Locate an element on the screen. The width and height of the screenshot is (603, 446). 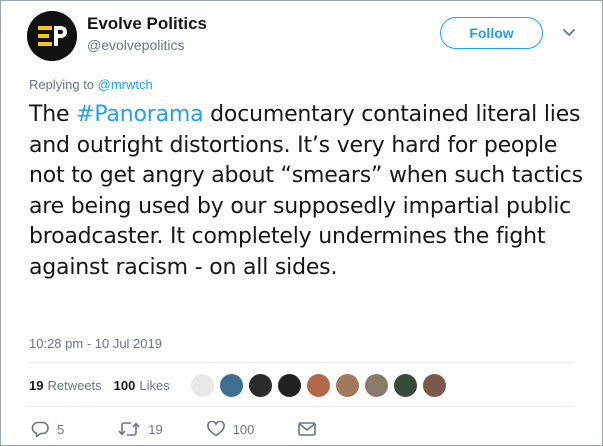
reply-button: 5 is located at coordinates (47, 429).